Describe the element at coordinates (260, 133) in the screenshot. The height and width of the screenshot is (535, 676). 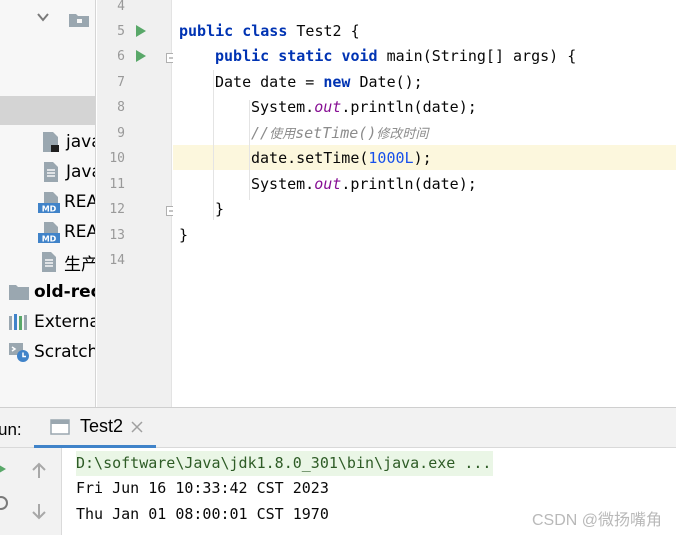
I see `comment-text: //` at that location.